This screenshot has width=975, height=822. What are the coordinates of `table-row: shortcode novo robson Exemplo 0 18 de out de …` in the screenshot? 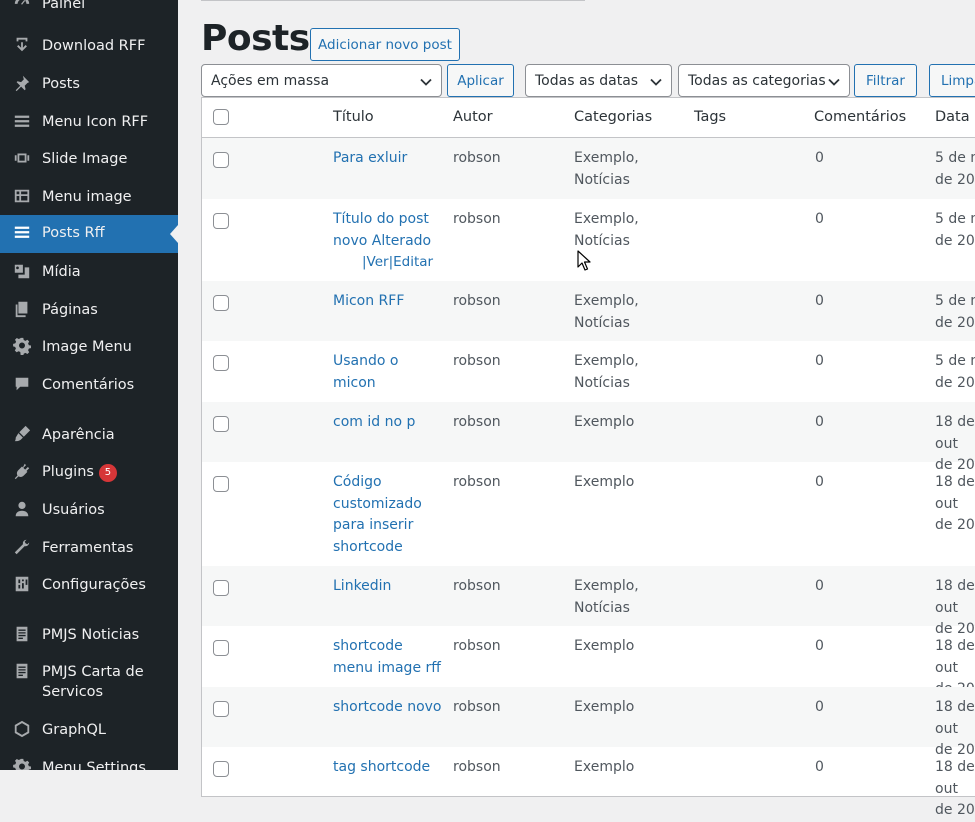 It's located at (588, 722).